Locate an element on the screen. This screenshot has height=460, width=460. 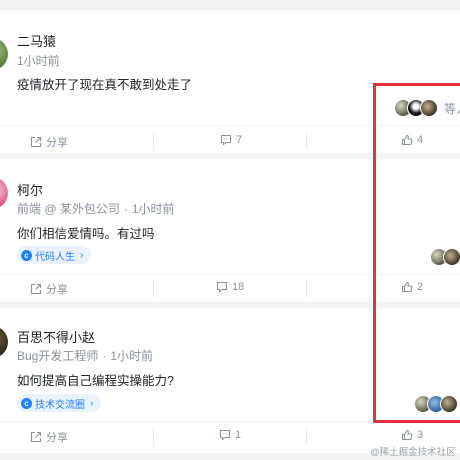
comment-button: 18 is located at coordinates (230, 287).